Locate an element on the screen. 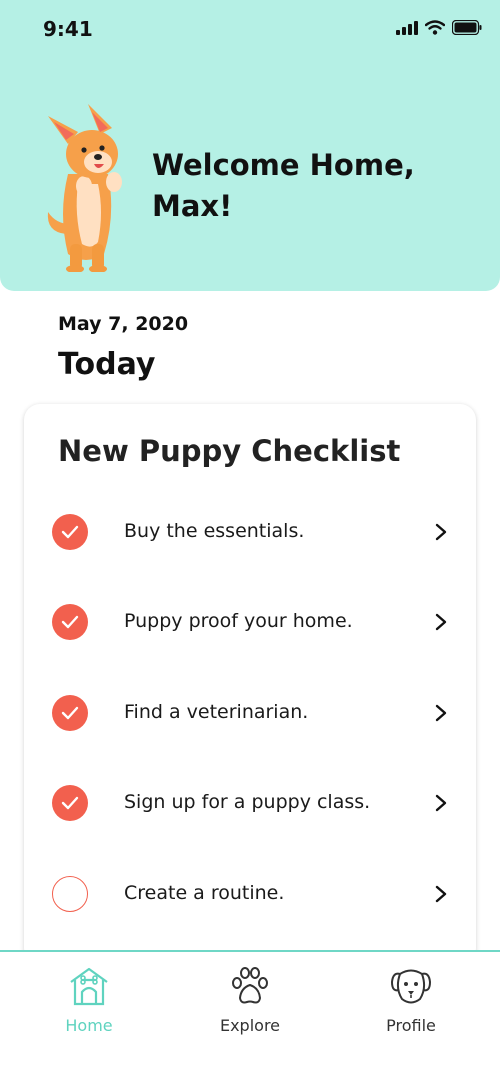 The image size is (500, 1083). status-icons is located at coordinates (439, 27).